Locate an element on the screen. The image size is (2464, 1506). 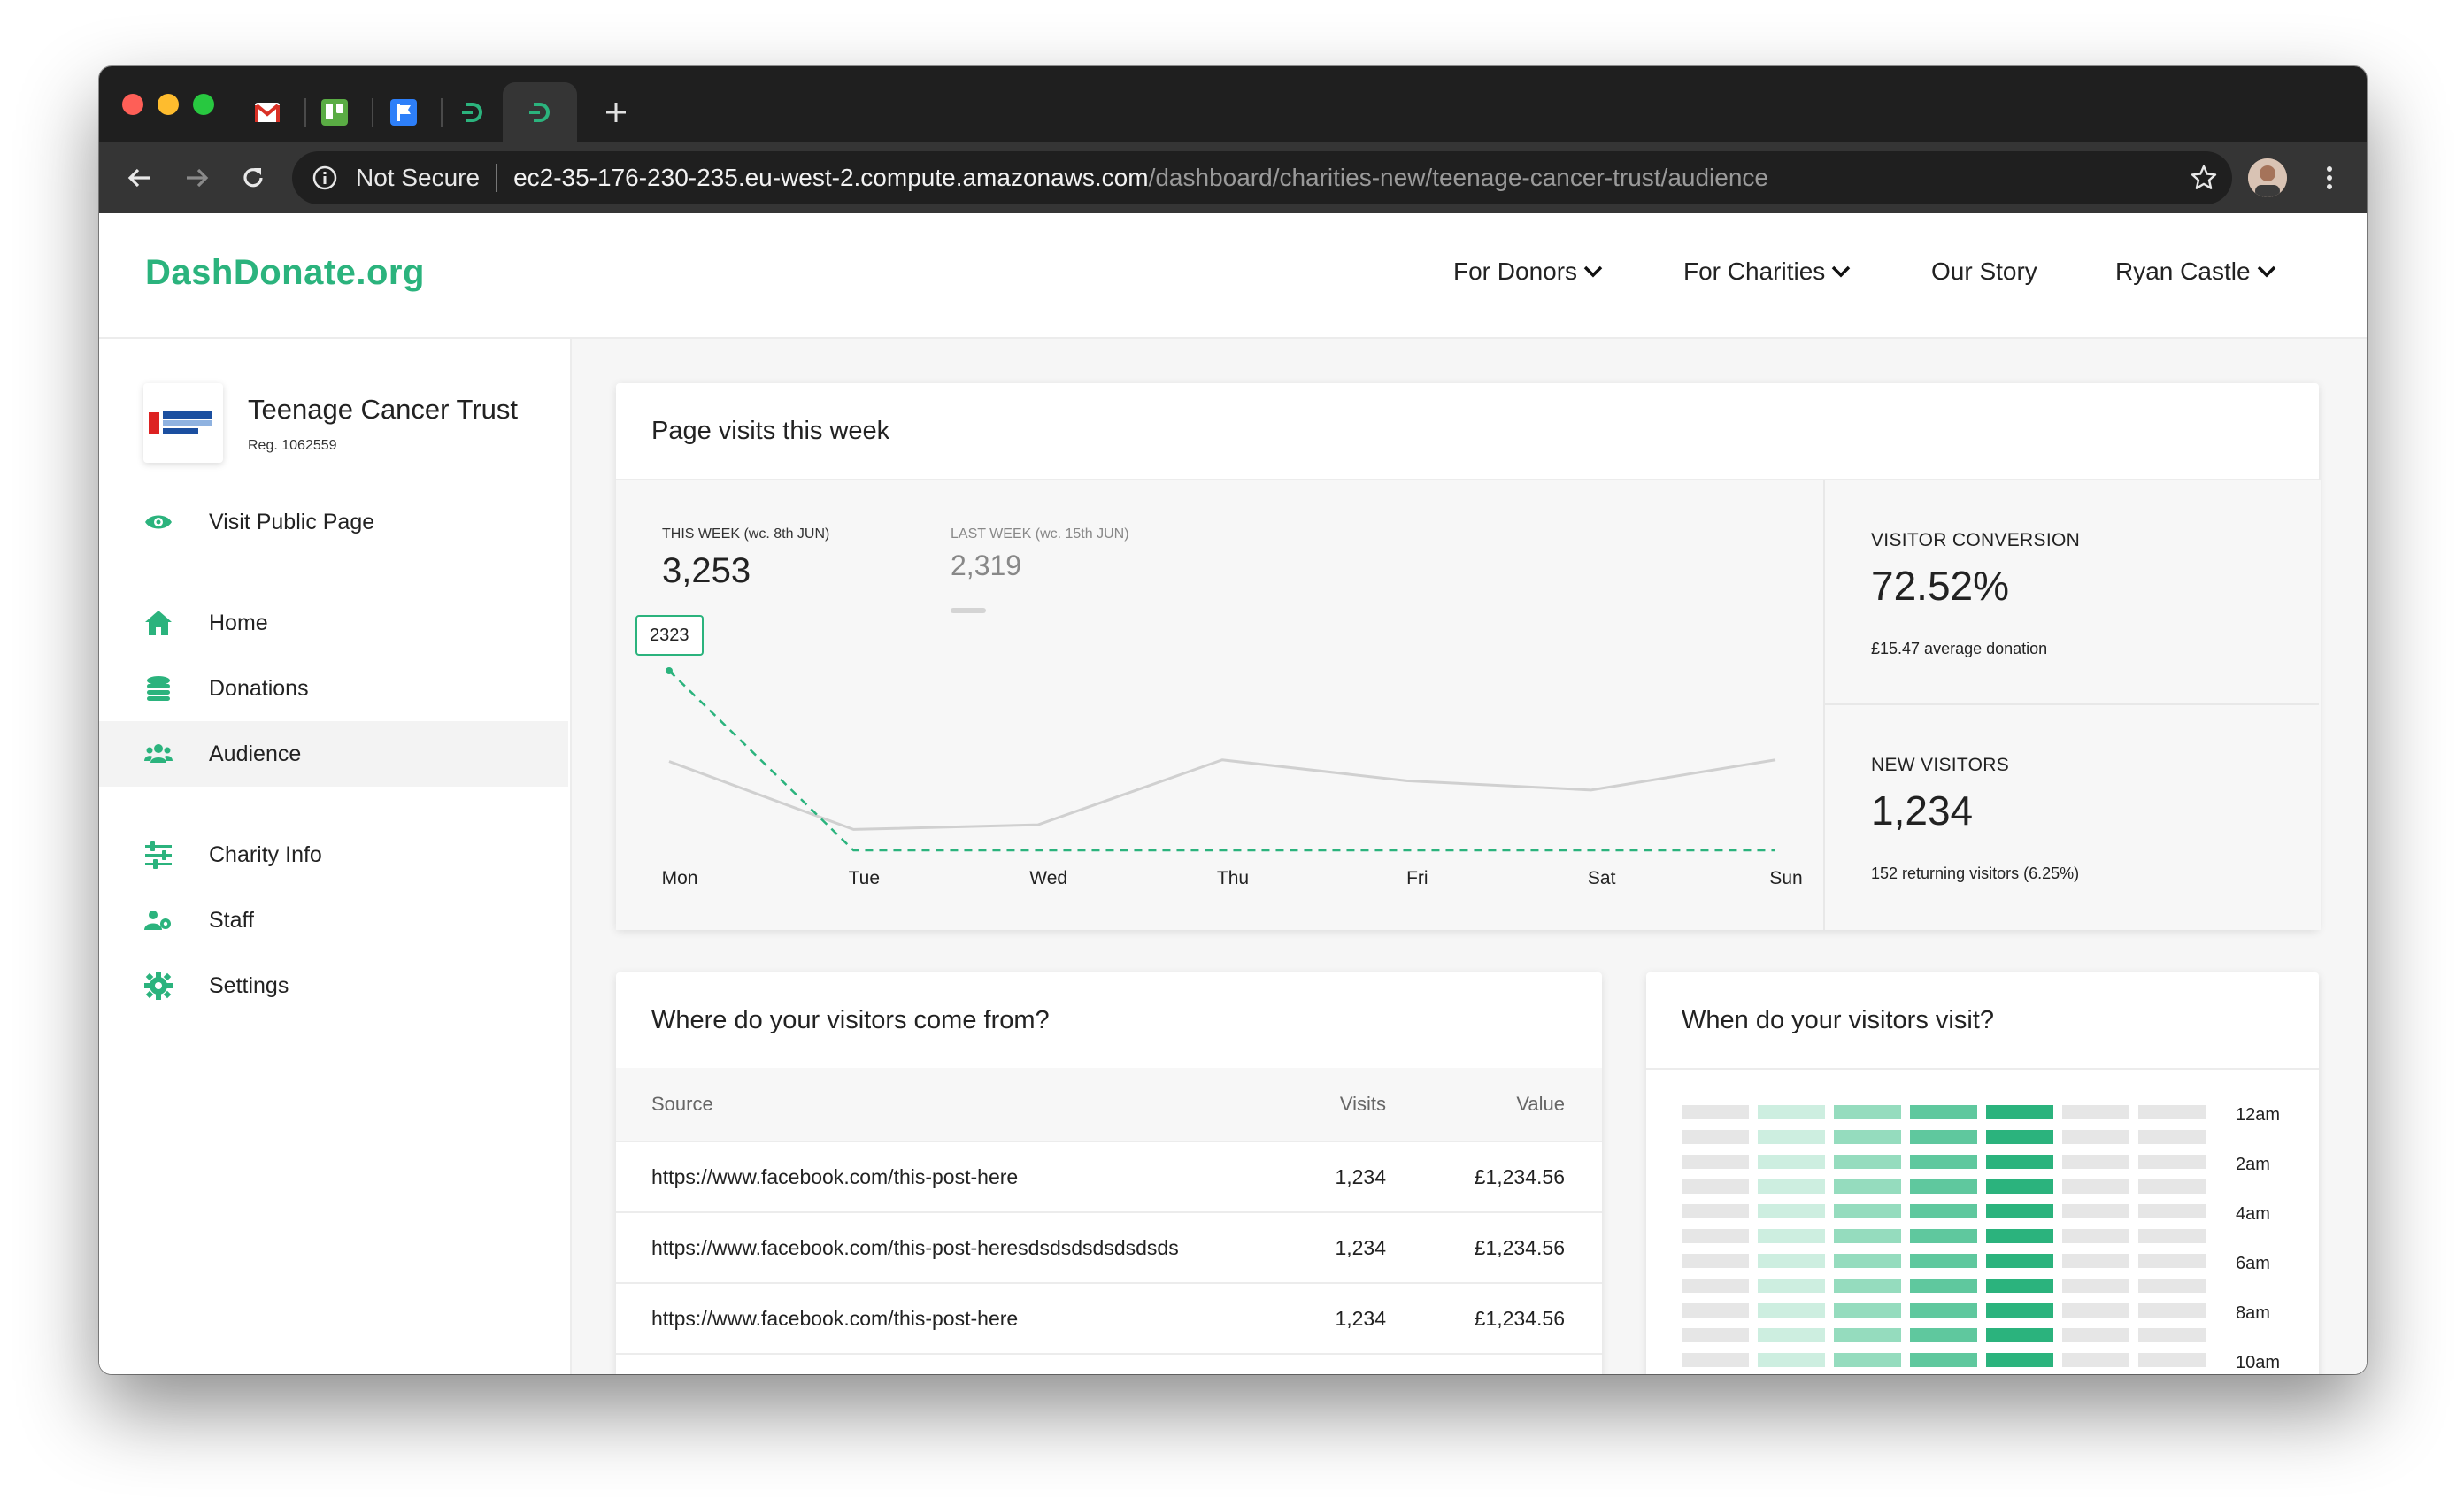
nav-our-story: Our Story is located at coordinates (1984, 272).